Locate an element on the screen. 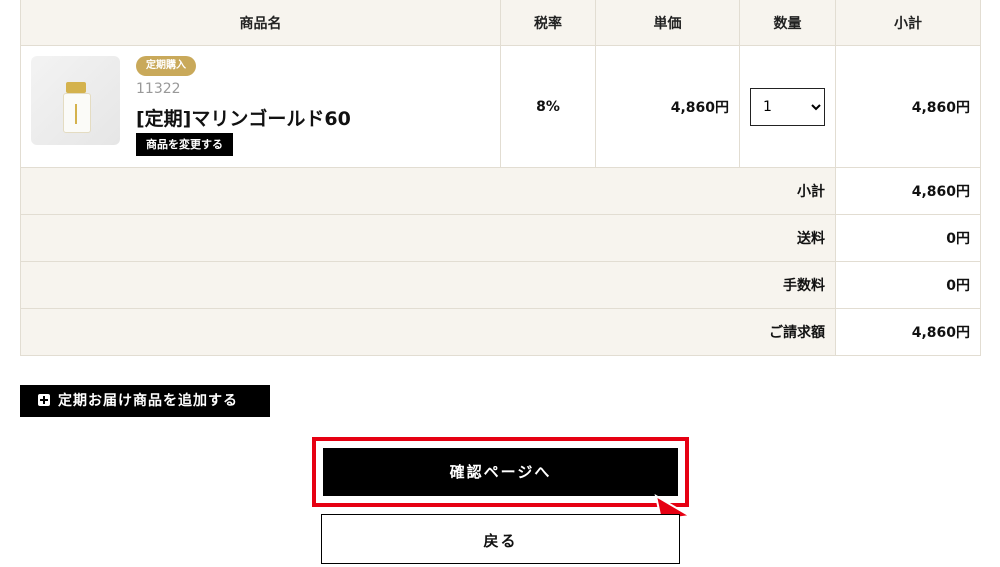  confirm-highlight: 確認ページへ is located at coordinates (500, 472).